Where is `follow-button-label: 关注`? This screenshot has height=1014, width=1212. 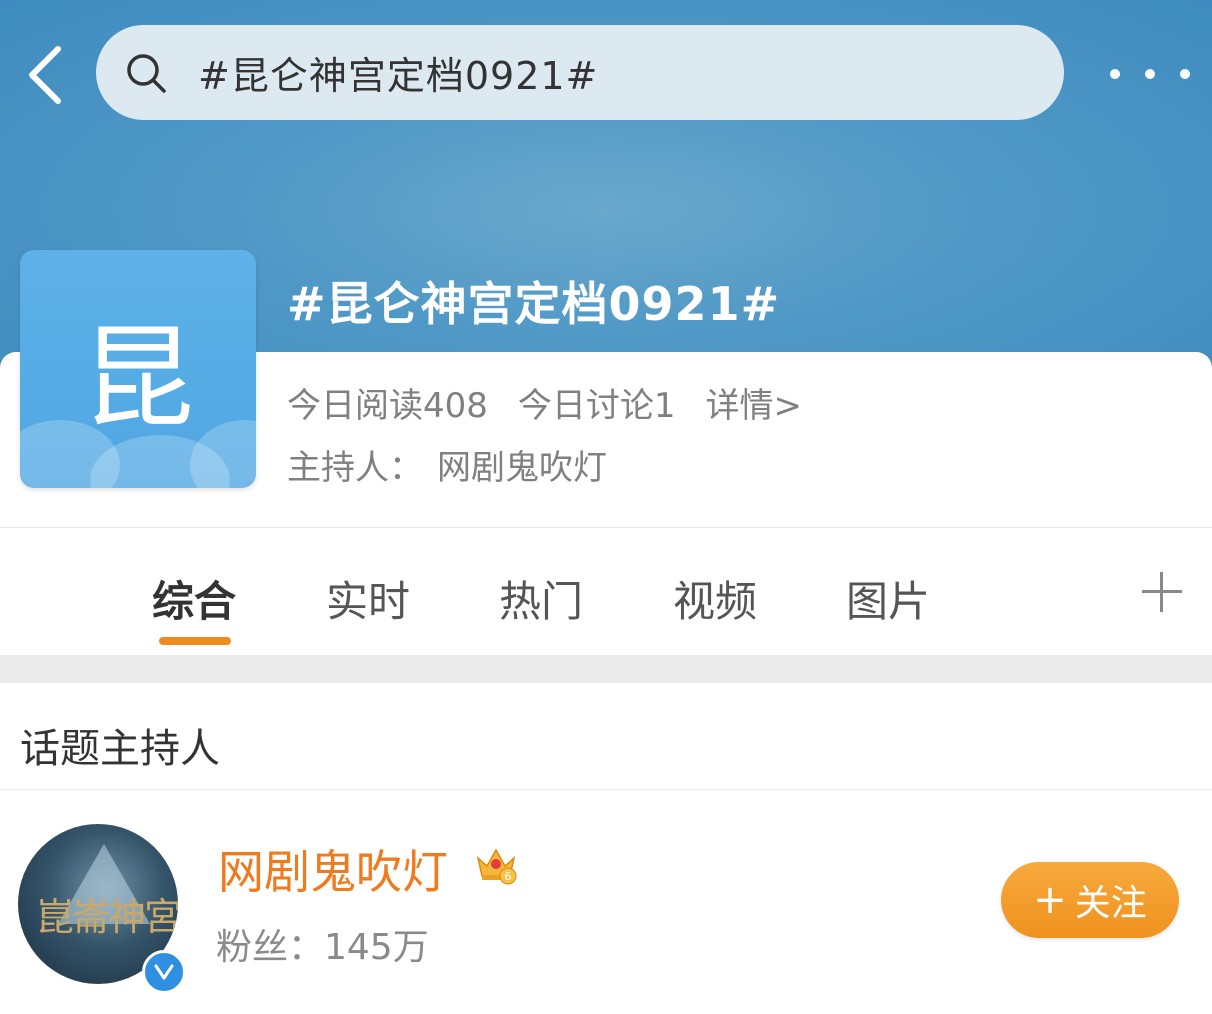
follow-button-label: 关注 is located at coordinates (1110, 903).